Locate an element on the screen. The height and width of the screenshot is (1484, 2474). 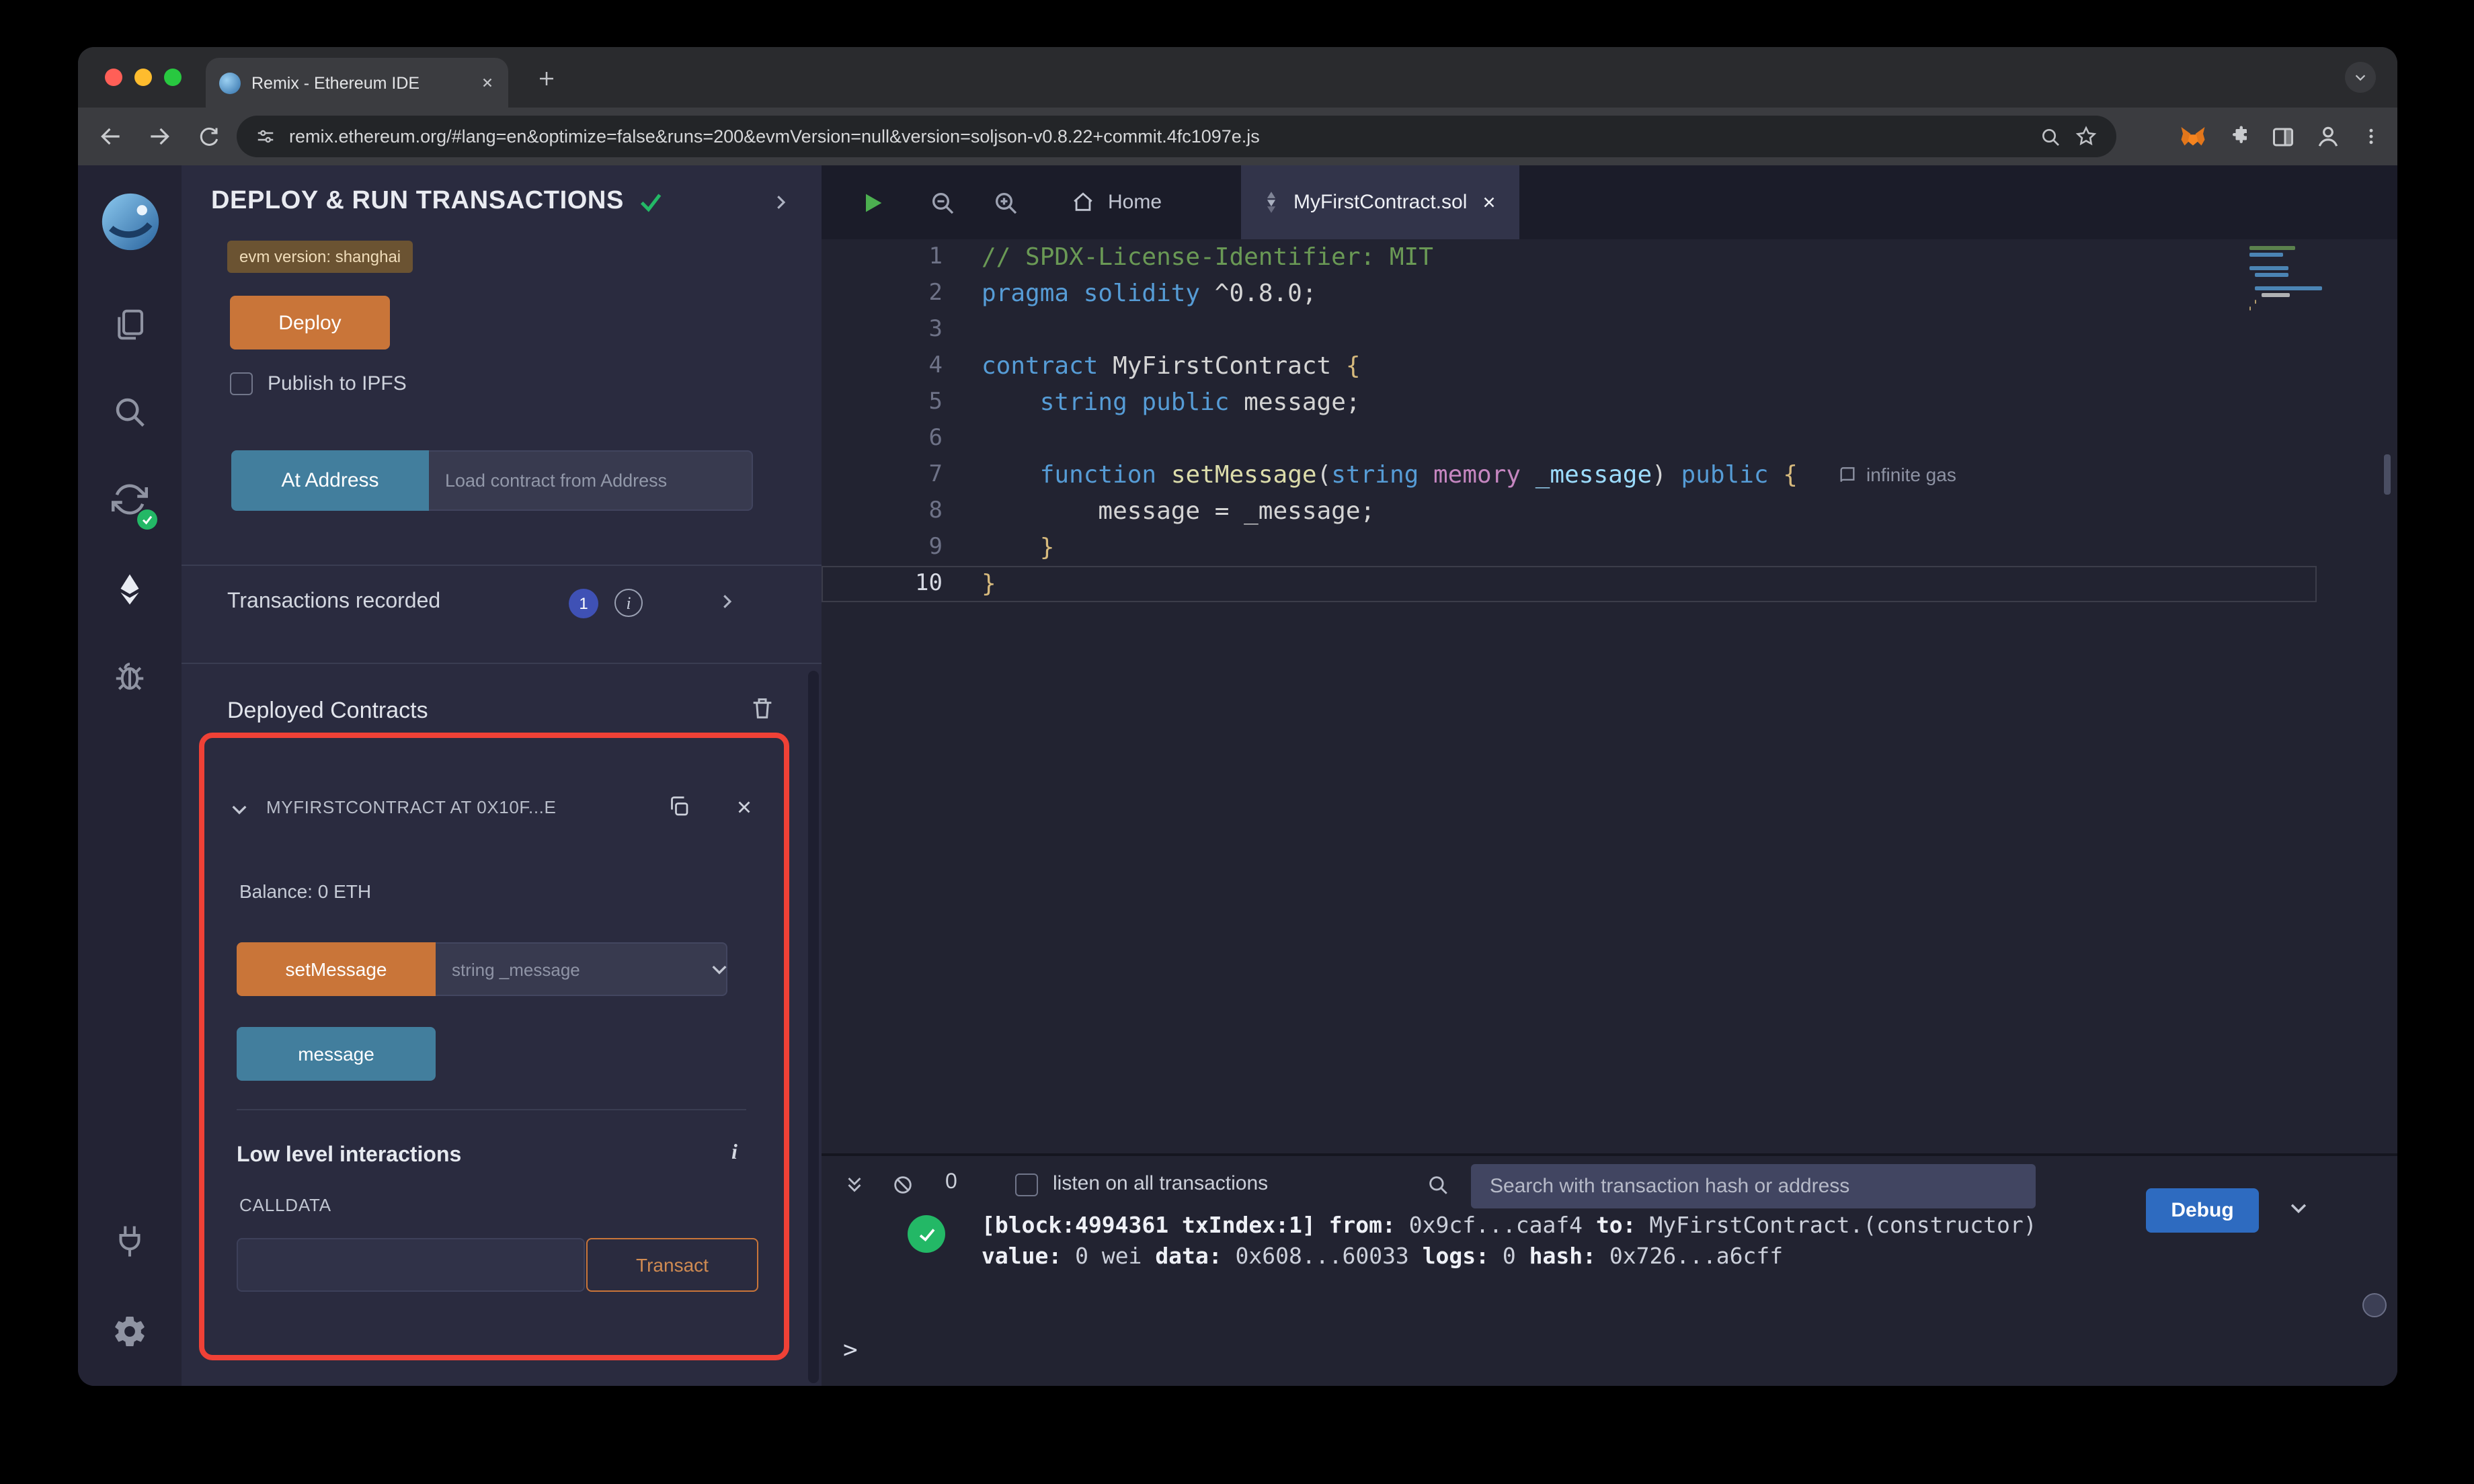
line-number: 3 is located at coordinates (935, 329).